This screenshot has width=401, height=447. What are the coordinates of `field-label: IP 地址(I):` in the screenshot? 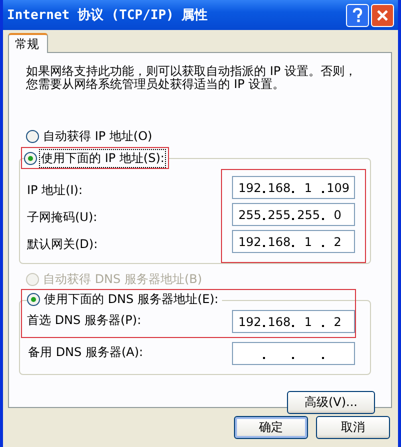 It's located at (55, 190).